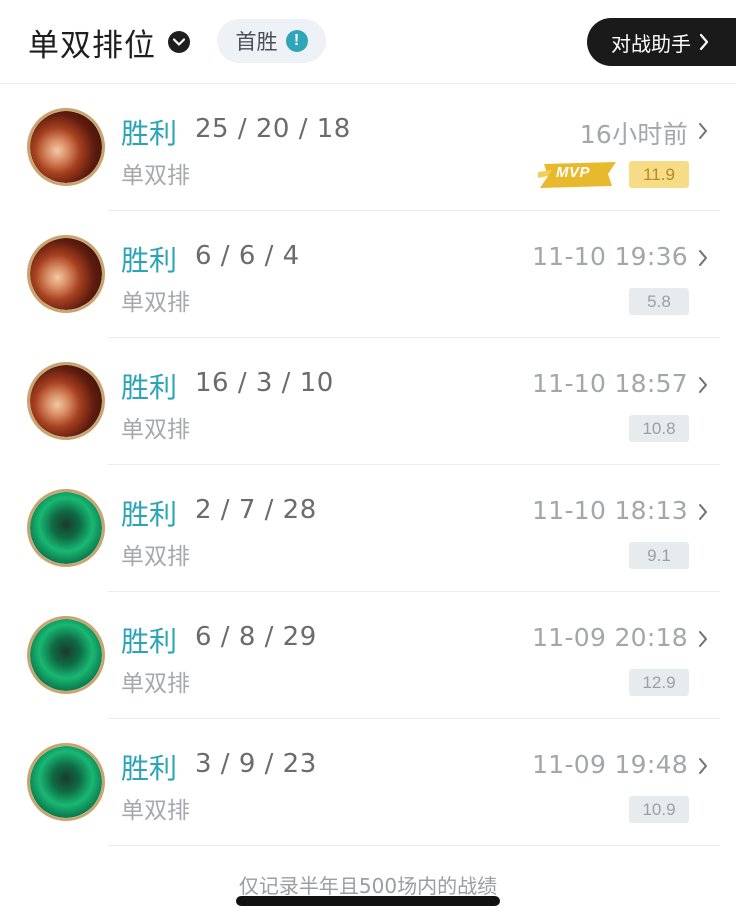 This screenshot has height=915, width=736. I want to click on match-kda: 6 / 8 / 29, so click(256, 637).